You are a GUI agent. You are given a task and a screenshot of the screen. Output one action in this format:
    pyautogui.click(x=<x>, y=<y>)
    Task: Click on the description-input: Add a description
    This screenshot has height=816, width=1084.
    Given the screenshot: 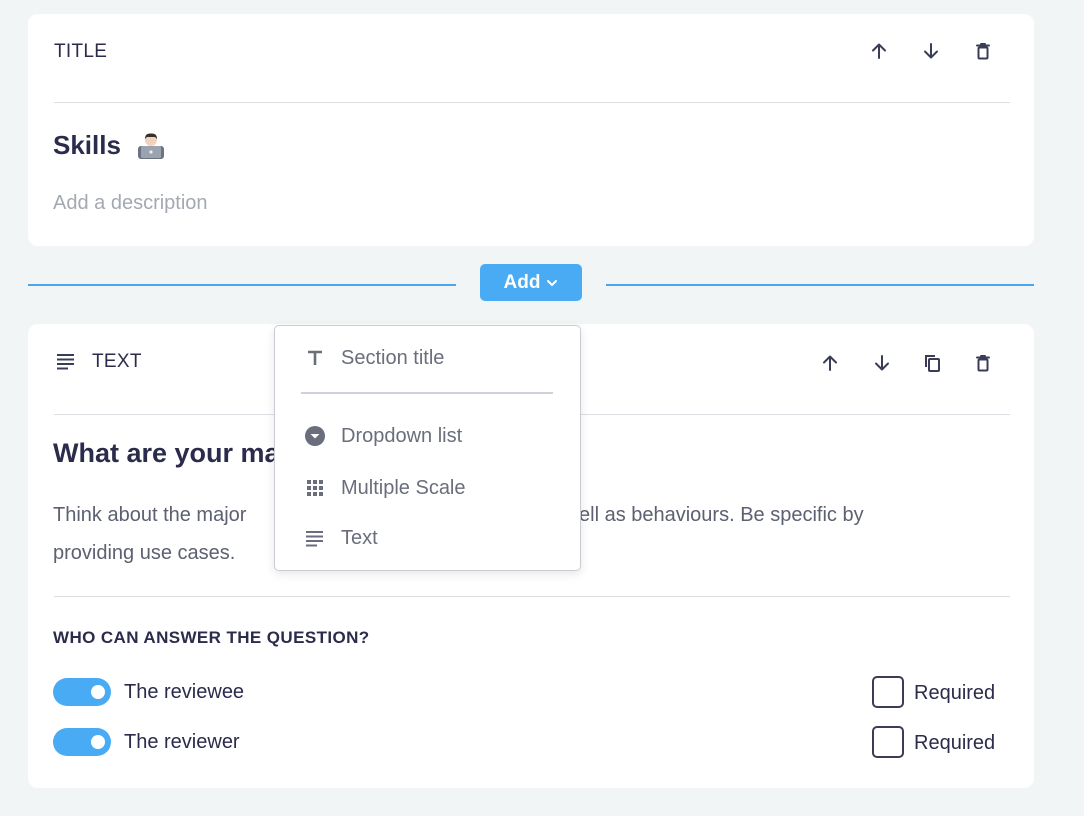 What is the action you would take?
    pyautogui.click(x=130, y=203)
    